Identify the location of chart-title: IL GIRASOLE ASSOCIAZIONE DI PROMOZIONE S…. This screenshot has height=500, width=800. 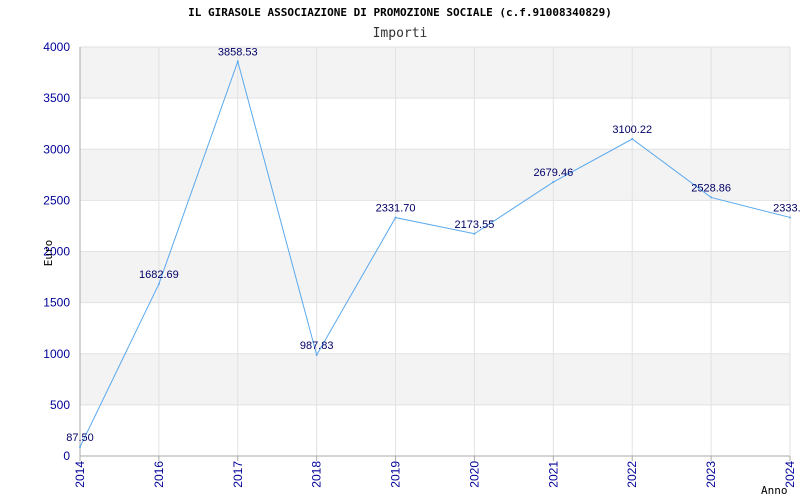
(400, 12).